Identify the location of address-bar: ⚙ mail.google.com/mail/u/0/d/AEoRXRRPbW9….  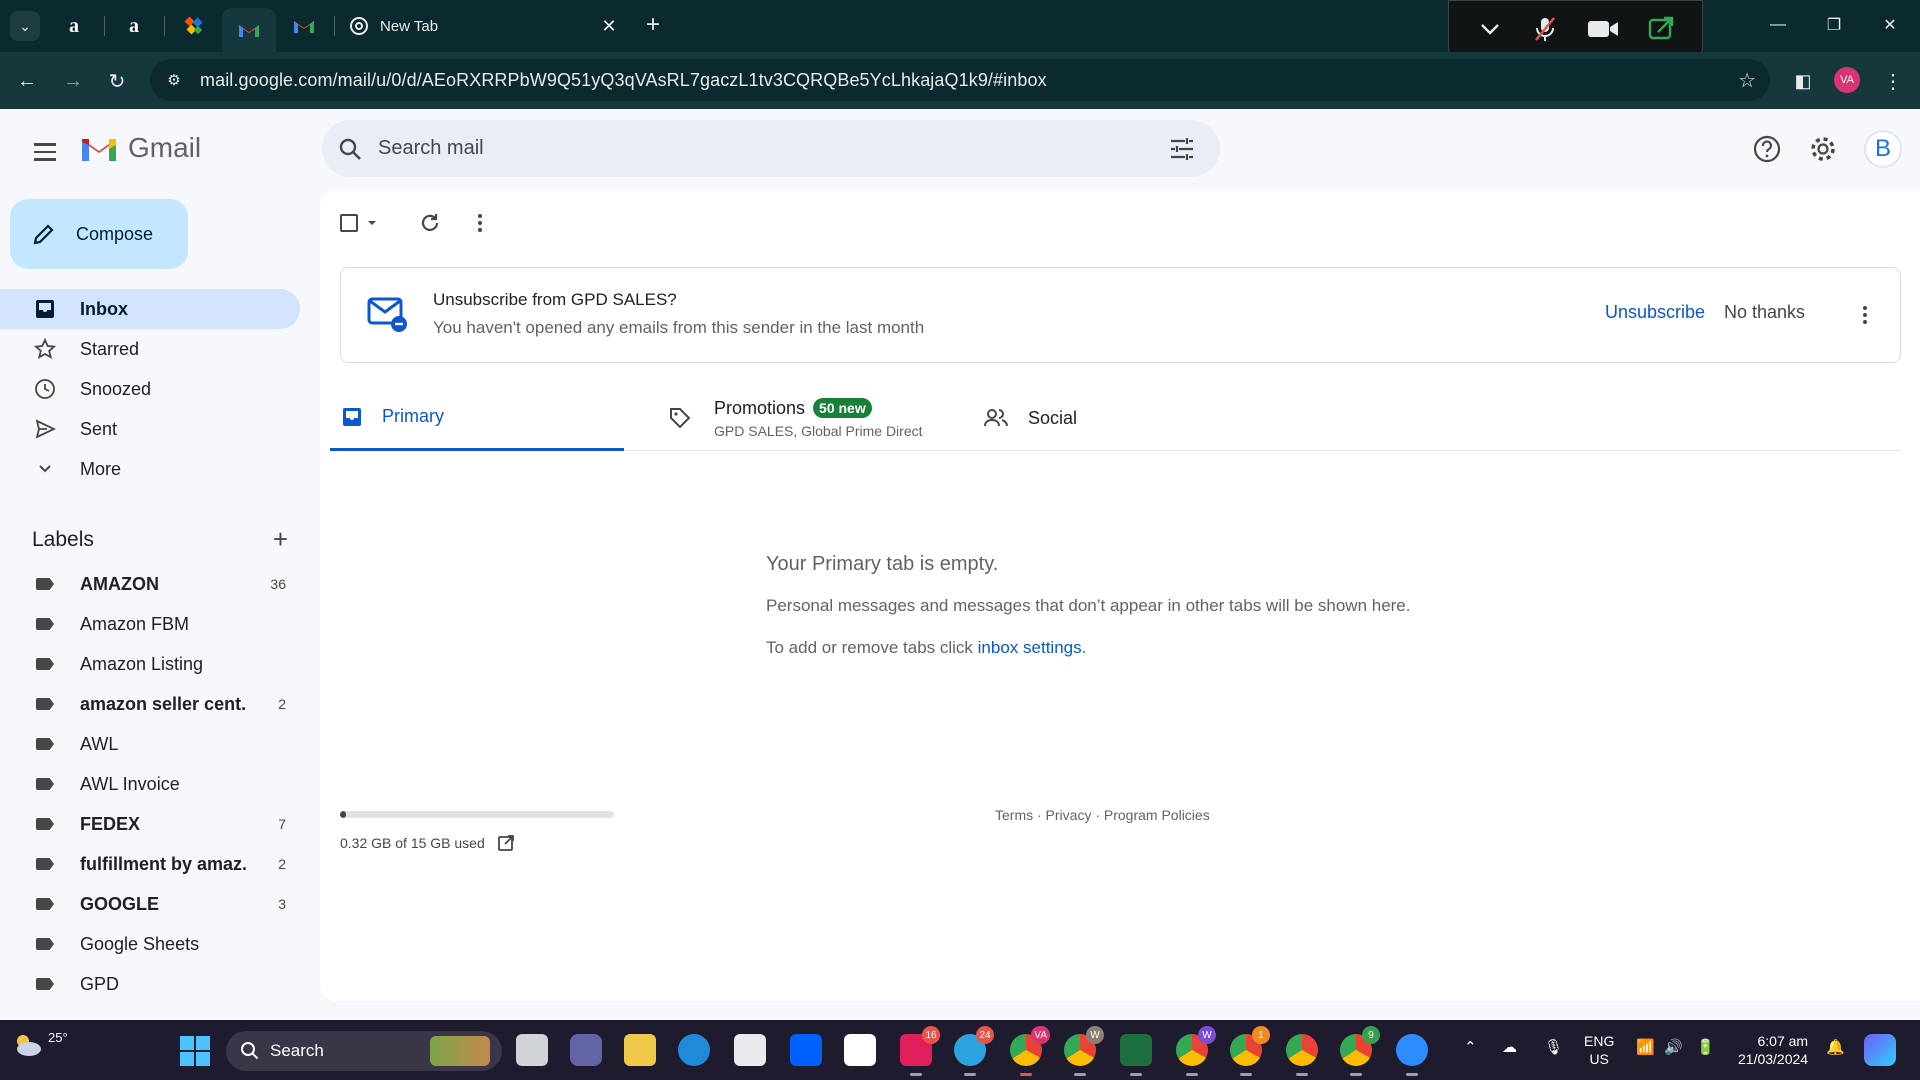
(960, 80).